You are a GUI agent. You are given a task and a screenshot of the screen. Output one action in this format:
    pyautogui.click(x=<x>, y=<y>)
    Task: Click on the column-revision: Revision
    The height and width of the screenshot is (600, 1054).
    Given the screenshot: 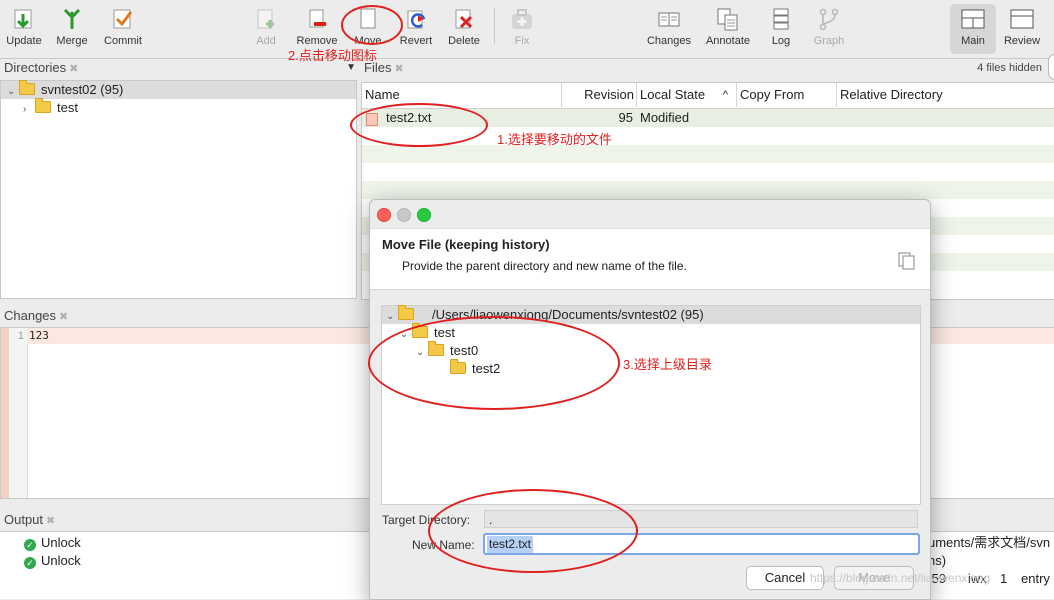 What is the action you would take?
    pyautogui.click(x=599, y=95)
    